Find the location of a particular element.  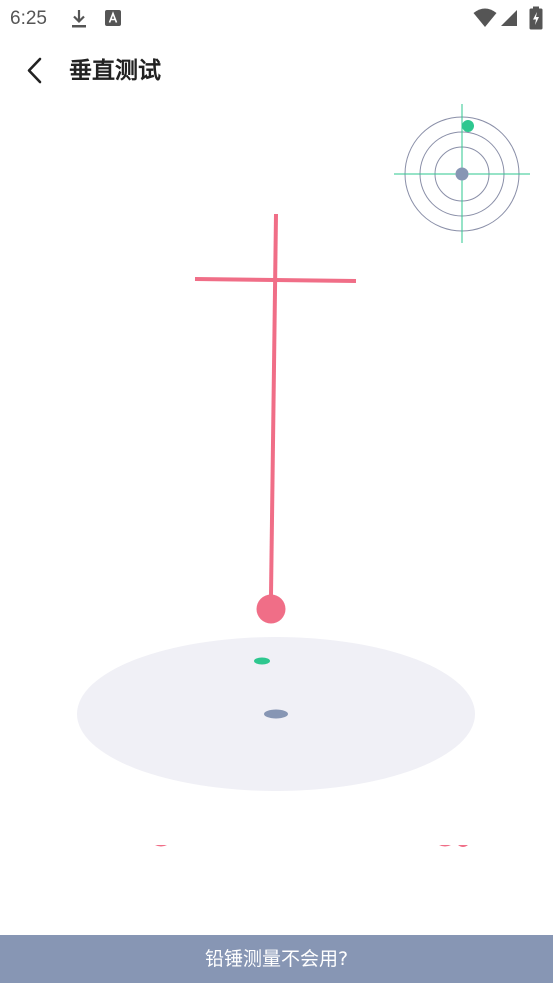

plumb-help-label: 铅锤测量不会用? is located at coordinates (276, 959).